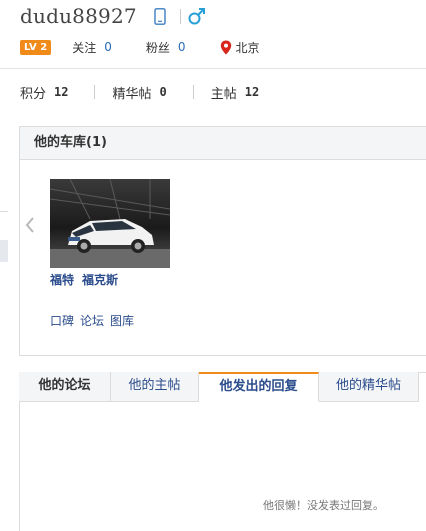 The image size is (426, 531). I want to click on tab-my-featured: 他的精华帖, so click(369, 387).